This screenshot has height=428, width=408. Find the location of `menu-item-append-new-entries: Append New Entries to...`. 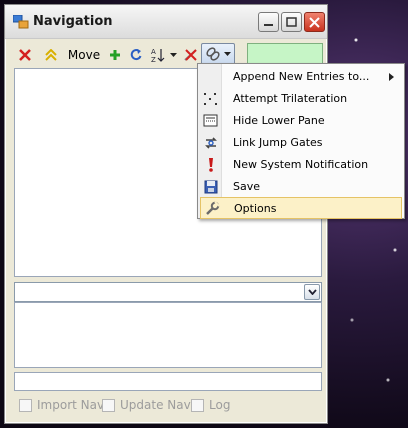

menu-item-append-new-entries: Append New Entries to... is located at coordinates (301, 77).